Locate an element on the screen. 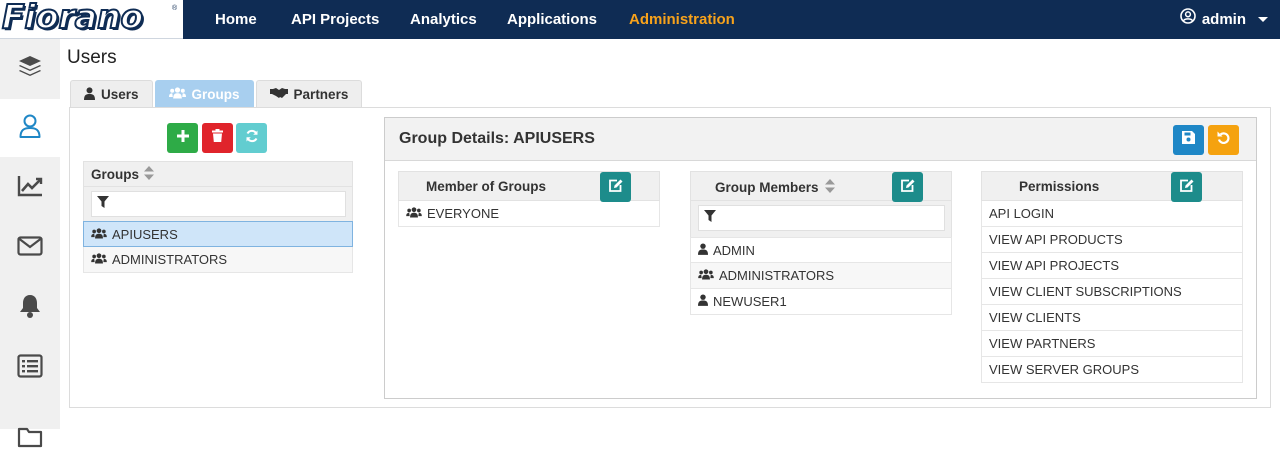 The image size is (1280, 457). user-name: admin is located at coordinates (1223, 19).